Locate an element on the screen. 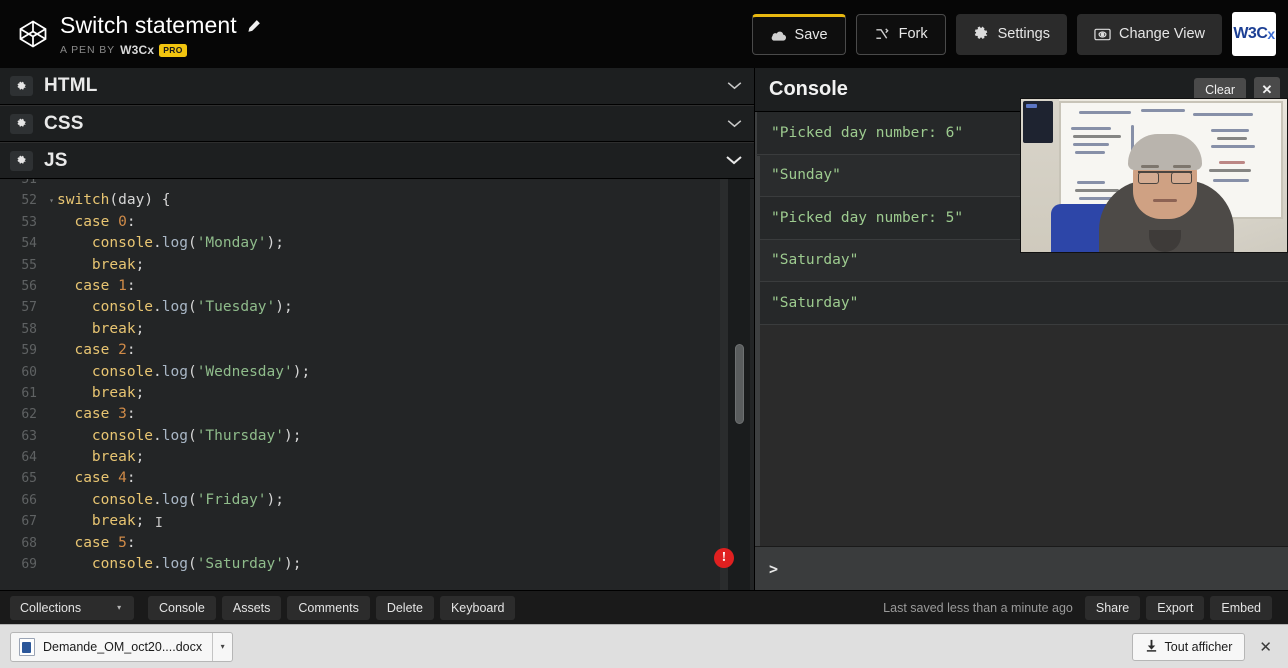  close-download-bar-icon: ✕ is located at coordinates (1265, 647).